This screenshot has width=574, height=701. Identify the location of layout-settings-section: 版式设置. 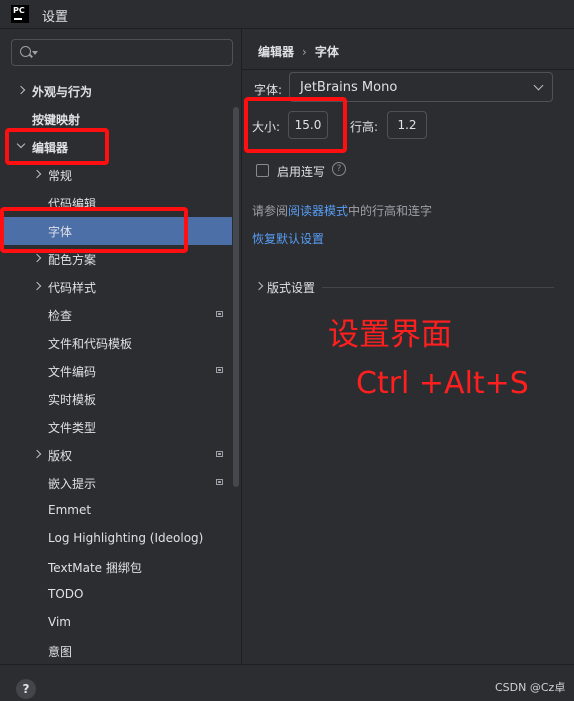
(291, 287).